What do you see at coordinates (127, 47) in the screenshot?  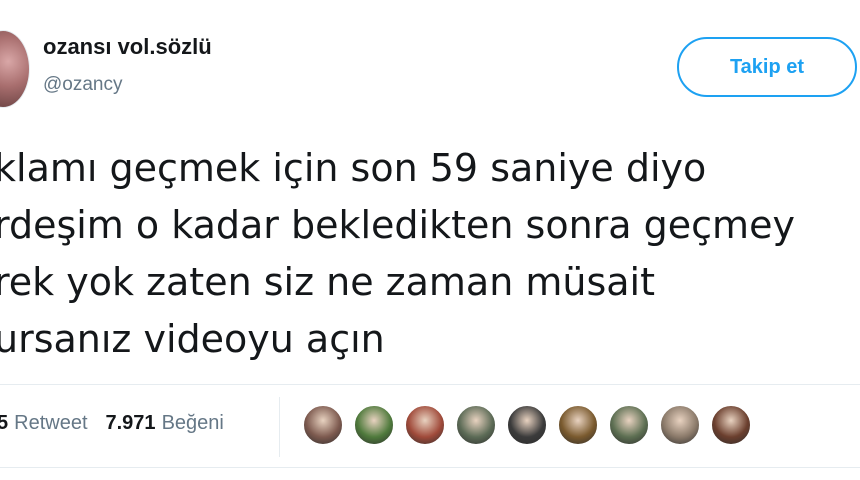 I see `author-display-name: ozansı vol.sözlü` at bounding box center [127, 47].